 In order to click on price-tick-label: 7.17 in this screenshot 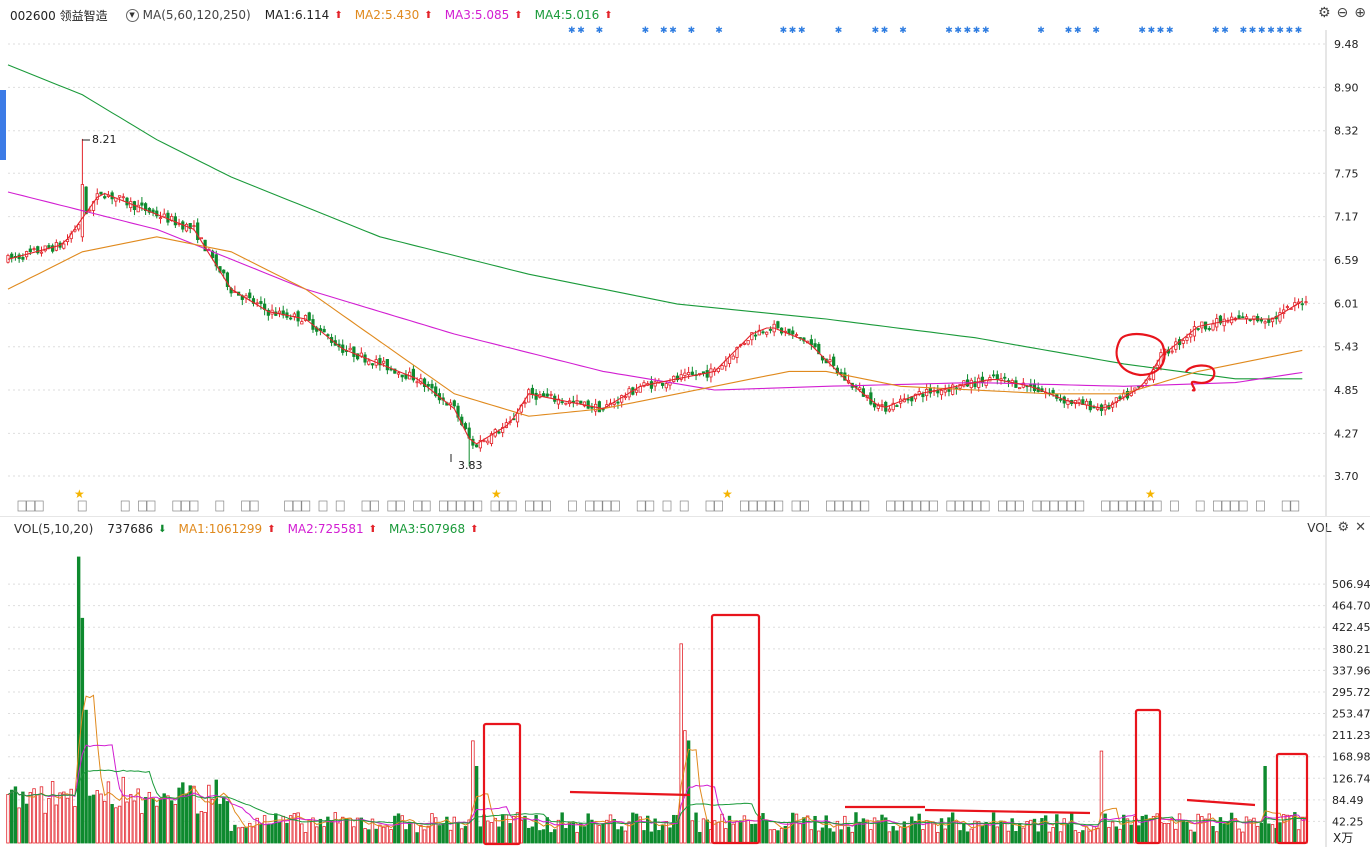, I will do `click(1346, 217)`.